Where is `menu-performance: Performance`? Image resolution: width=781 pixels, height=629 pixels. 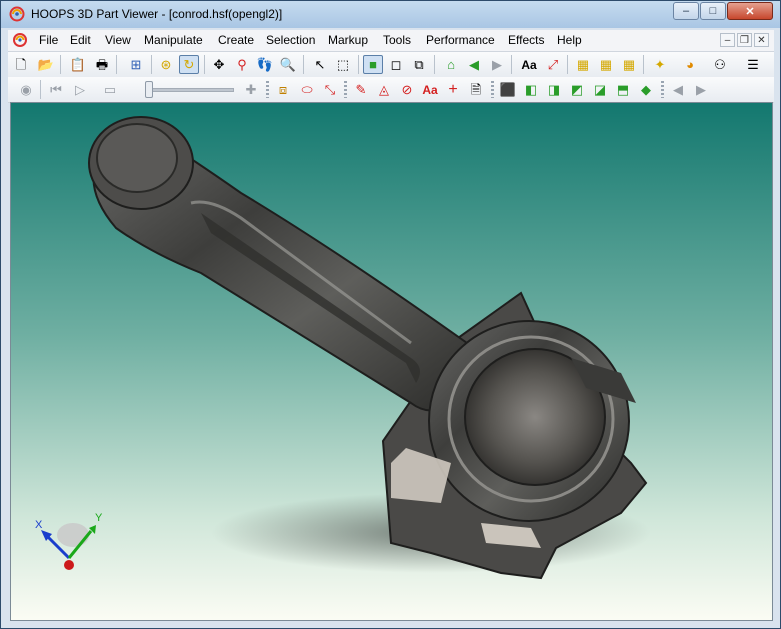 menu-performance: Performance is located at coordinates (460, 40).